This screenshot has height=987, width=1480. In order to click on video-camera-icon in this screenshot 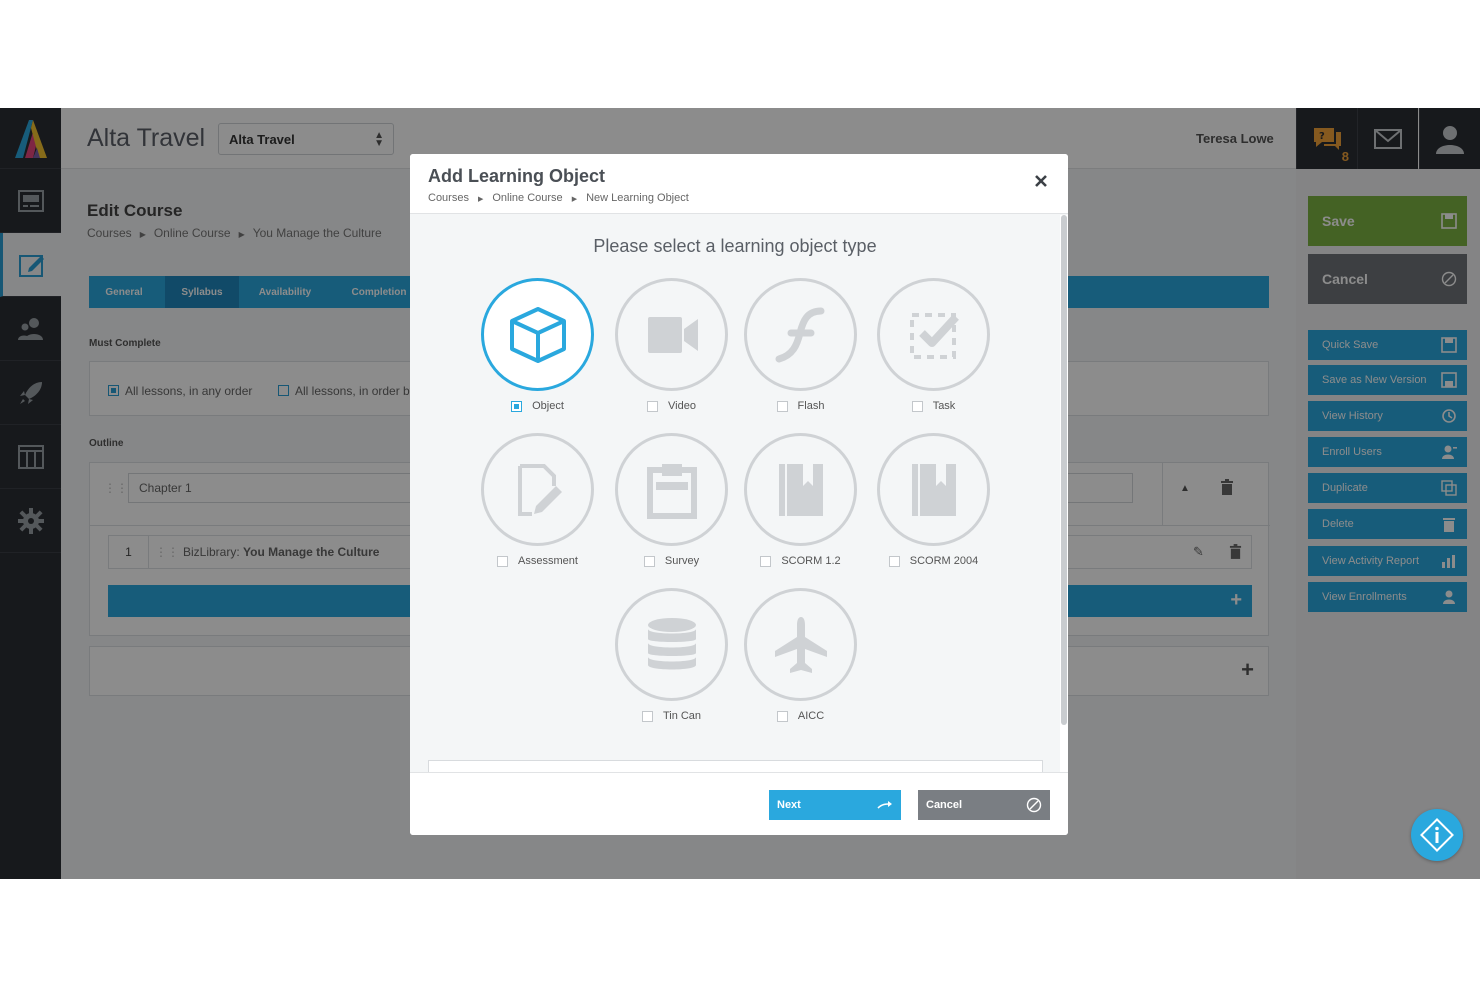, I will do `click(672, 334)`.